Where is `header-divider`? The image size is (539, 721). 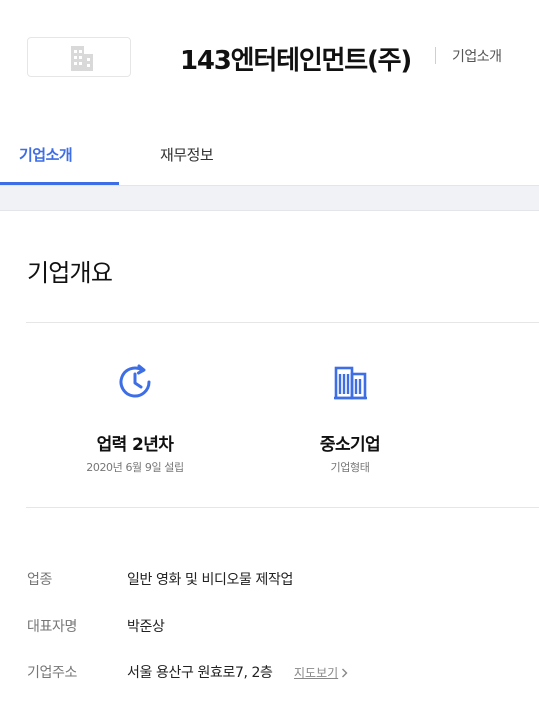 header-divider is located at coordinates (435, 55).